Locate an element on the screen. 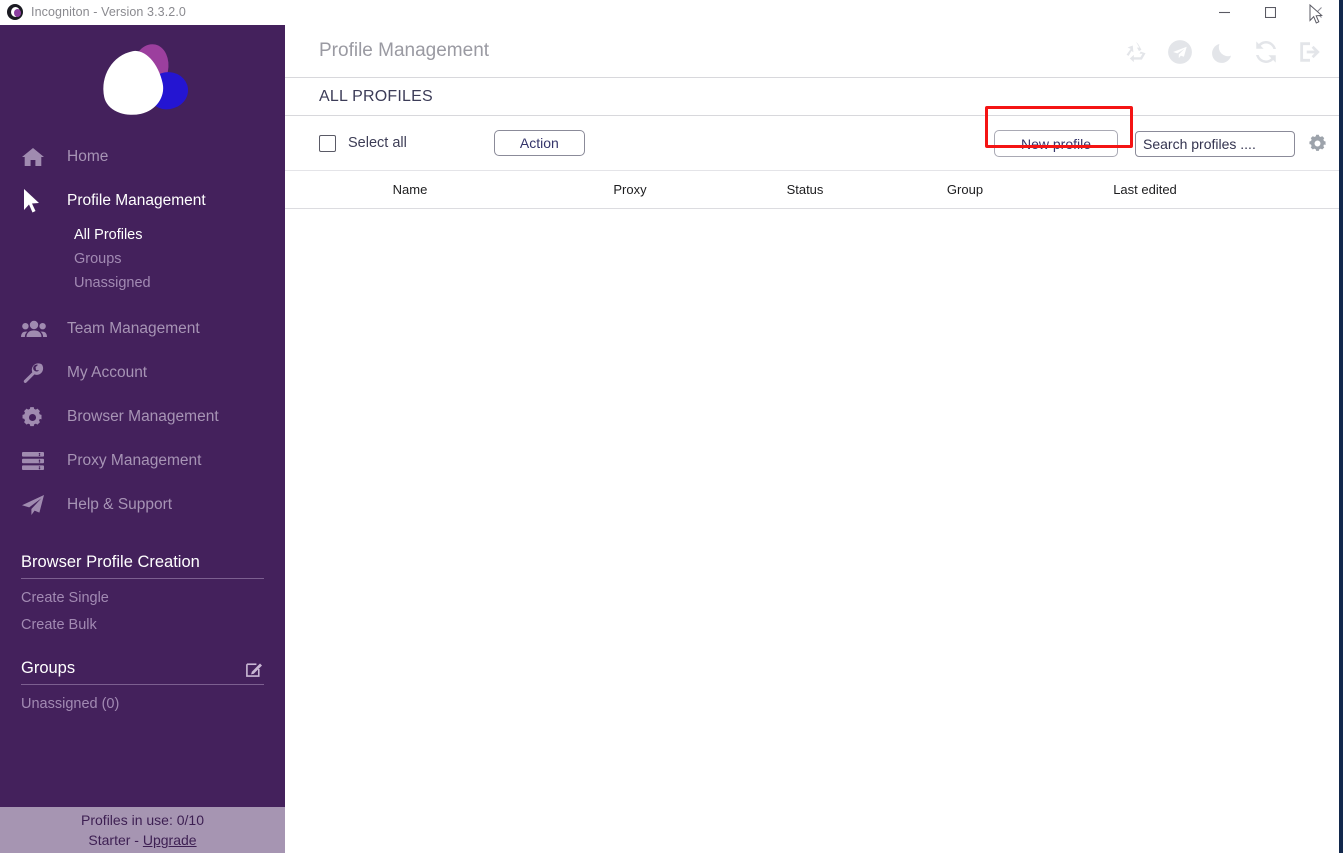  plan-status-bar: Profiles in use: 0/10 Starter - Upgrade is located at coordinates (142, 830).